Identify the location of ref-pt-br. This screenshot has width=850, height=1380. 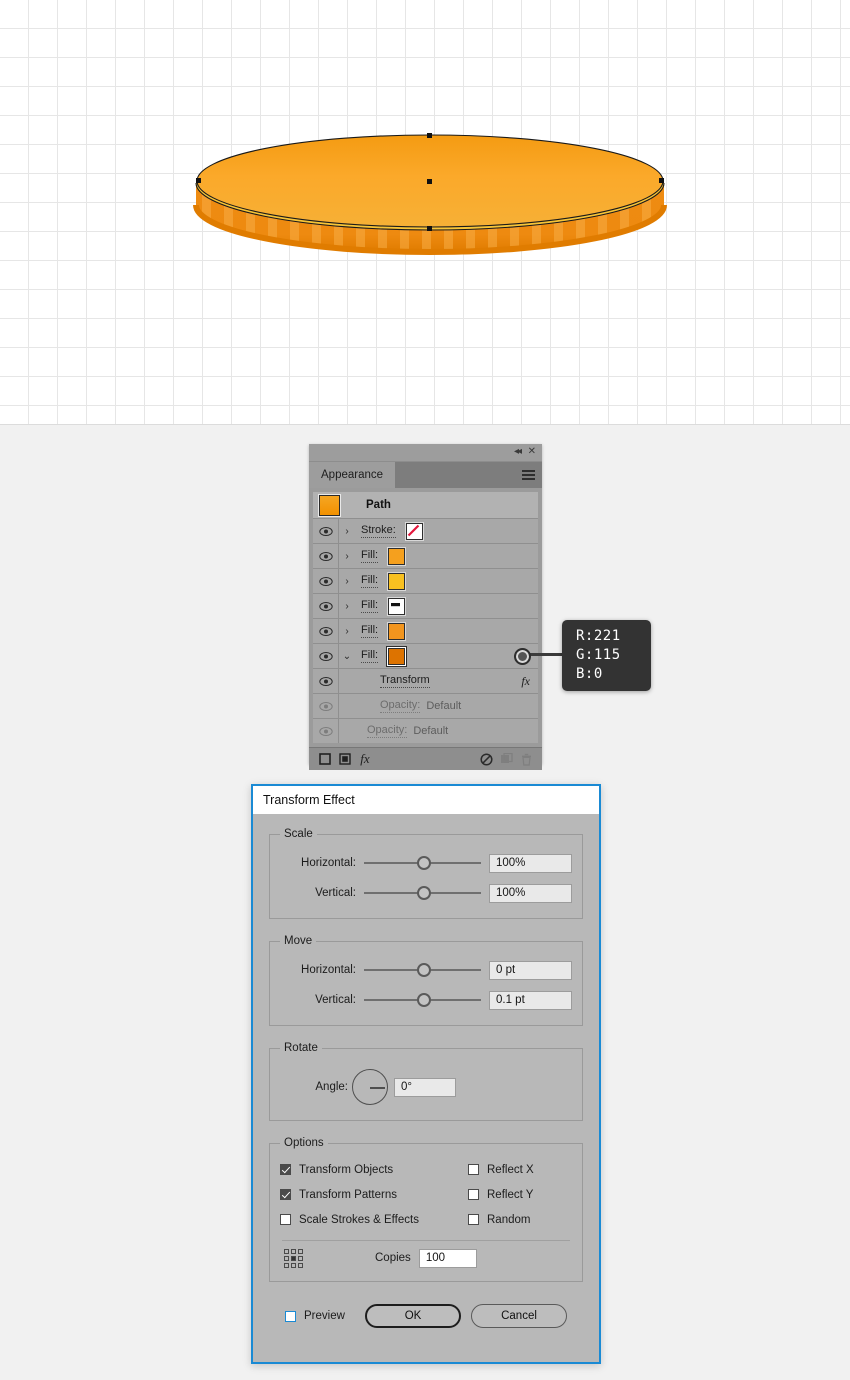
(300, 1265).